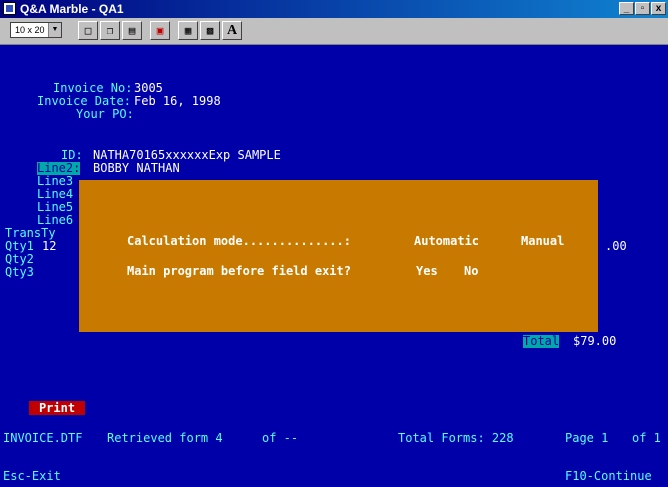 Image resolution: width=668 pixels, height=487 pixels. I want to click on status-retrieved: Retrieved form 4, so click(165, 438).